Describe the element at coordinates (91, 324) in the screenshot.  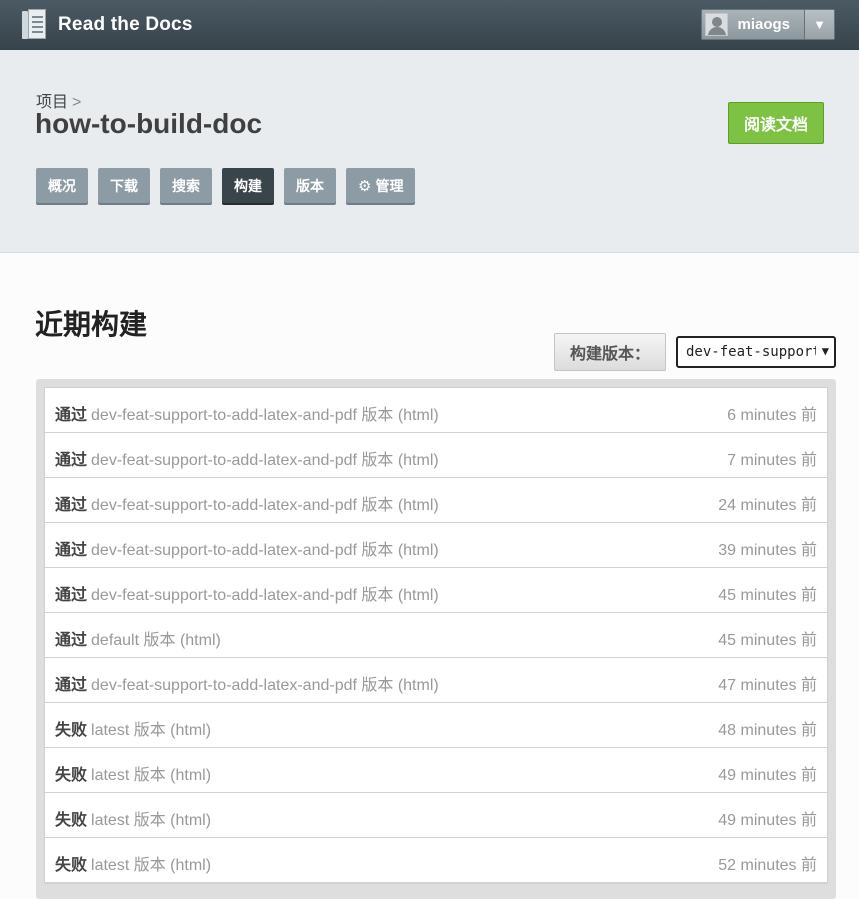
I see `section-title: 近期构建` at that location.